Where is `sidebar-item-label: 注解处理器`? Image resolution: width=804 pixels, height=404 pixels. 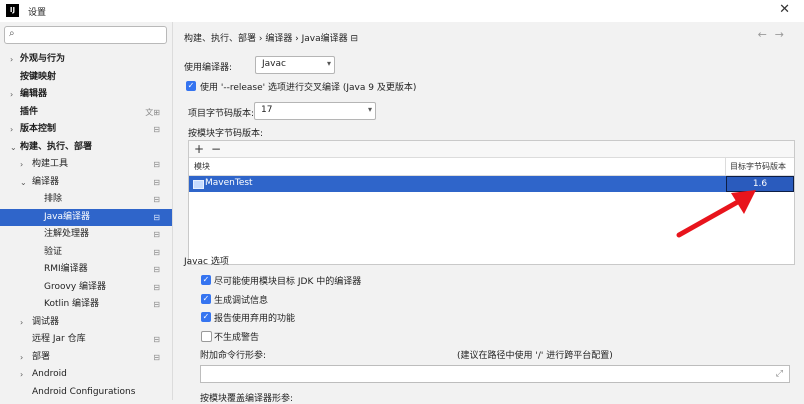
sidebar-item-label: 注解处理器 is located at coordinates (67, 234).